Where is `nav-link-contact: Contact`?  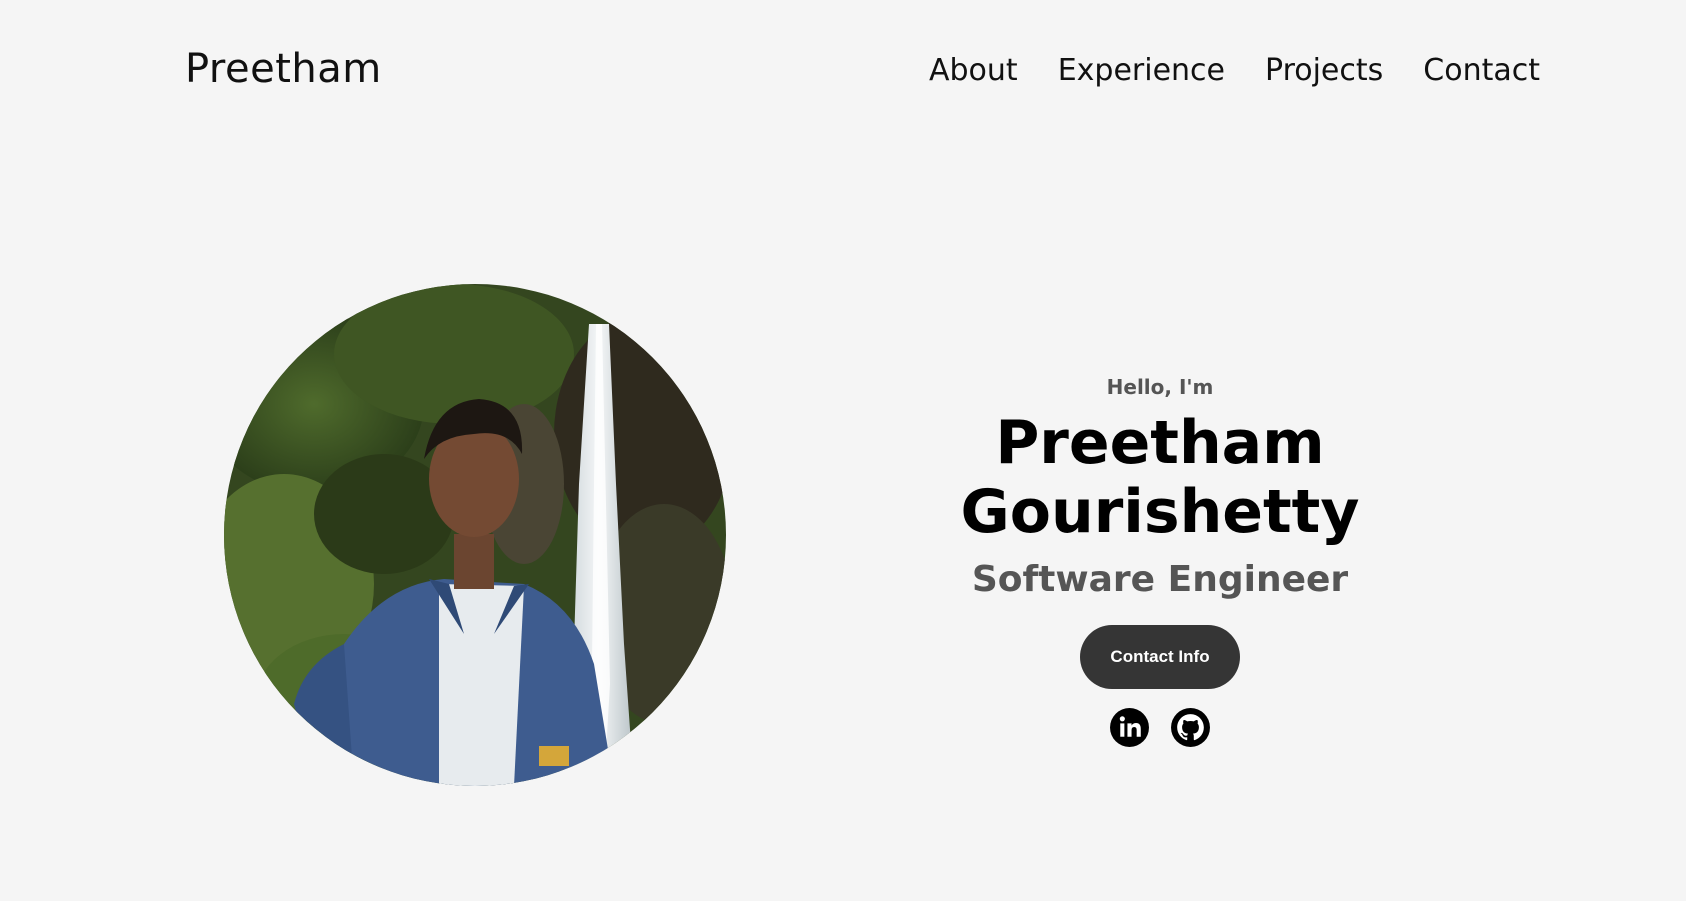
nav-link-contact: Contact is located at coordinates (1481, 70).